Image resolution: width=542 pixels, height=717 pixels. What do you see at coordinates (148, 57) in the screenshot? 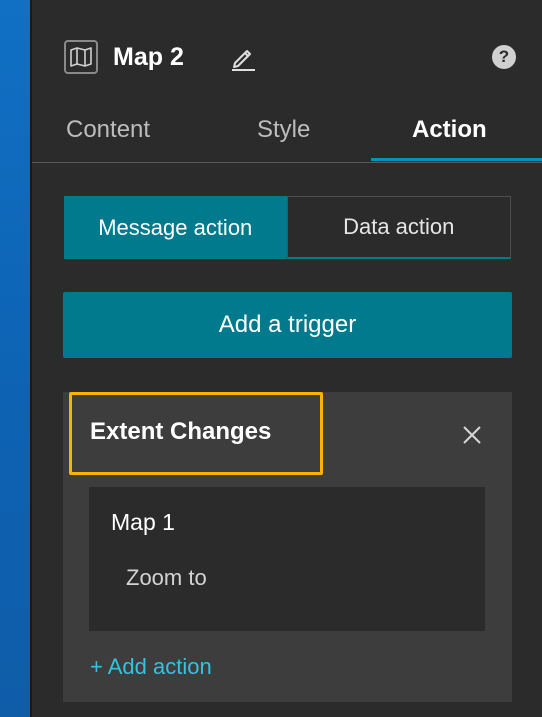
I see `widget-title: Map 2` at bounding box center [148, 57].